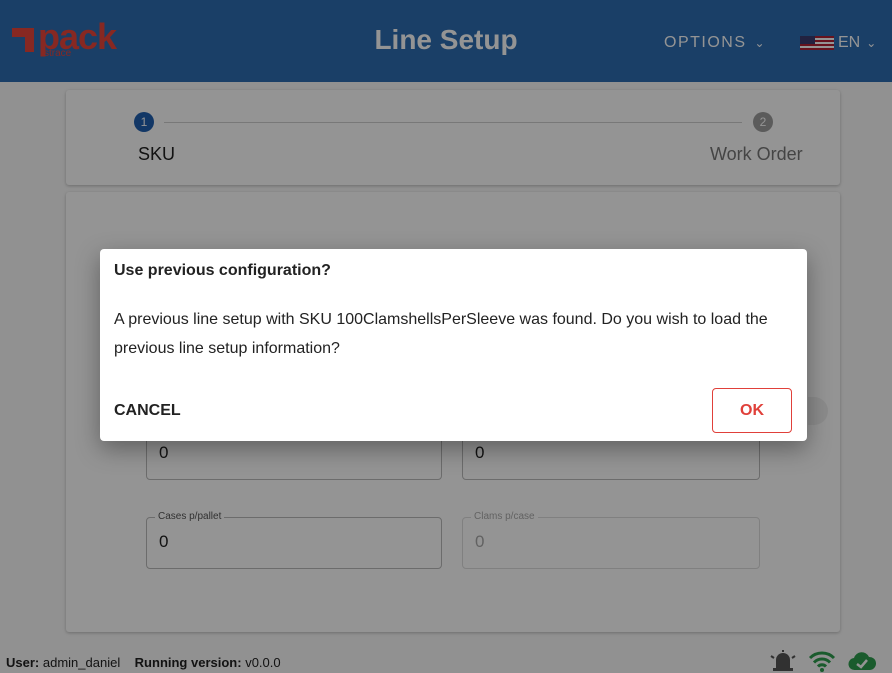 Image resolution: width=892 pixels, height=673 pixels. I want to click on dialog-title: Use previous configuration?, so click(222, 270).